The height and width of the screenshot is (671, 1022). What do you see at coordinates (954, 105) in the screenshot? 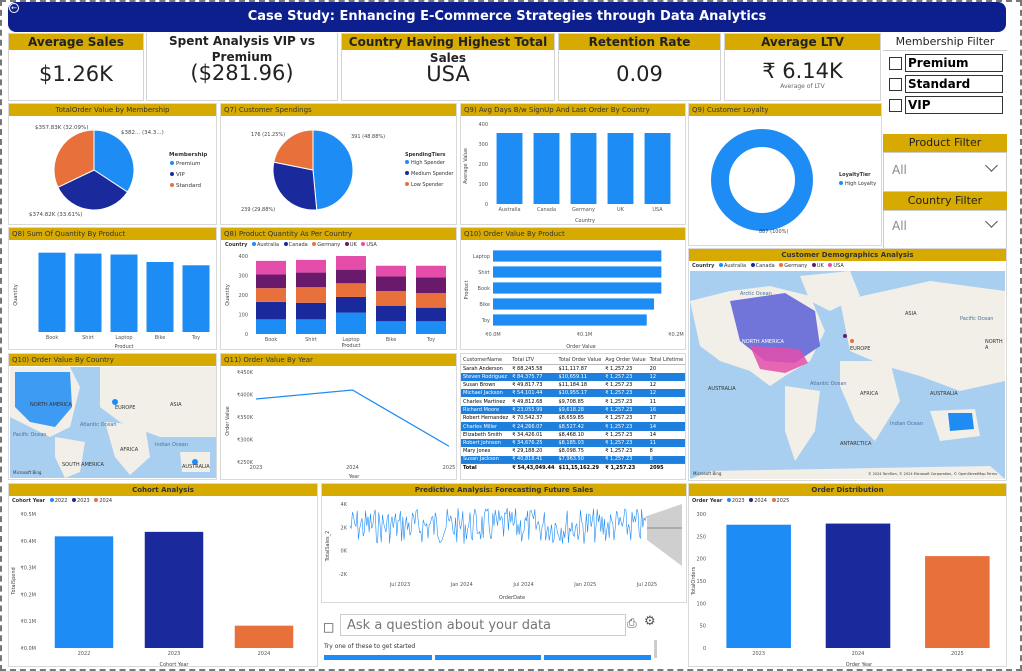
I see `option-label: VIP` at bounding box center [954, 105].